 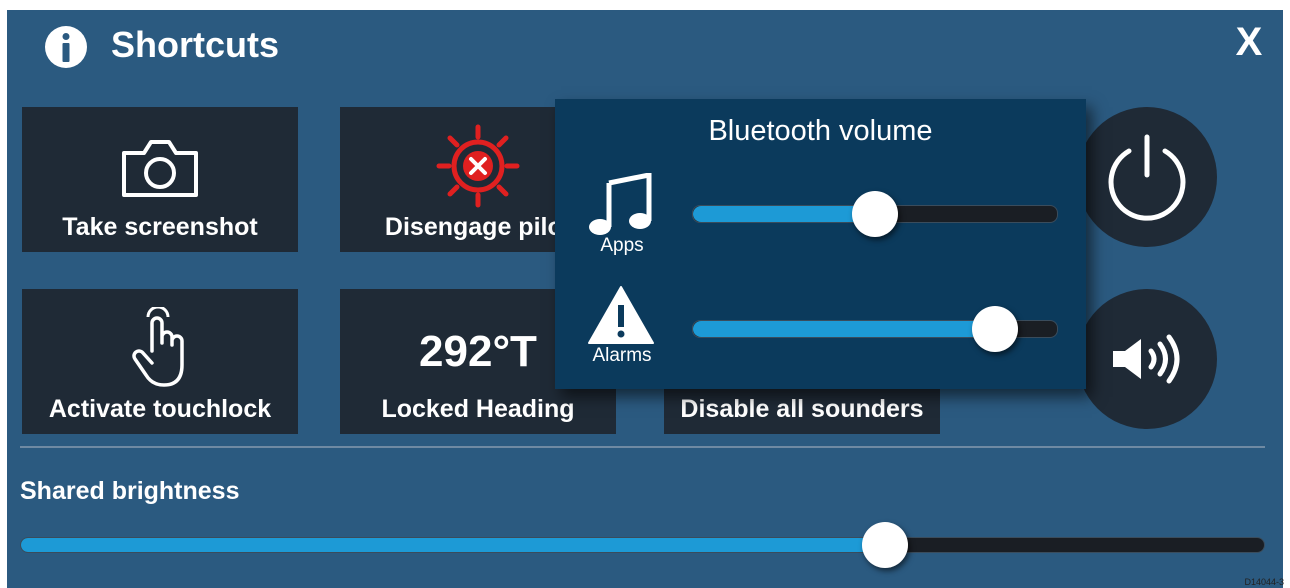 What do you see at coordinates (130, 491) in the screenshot?
I see `brightness-label: Shared brightness` at bounding box center [130, 491].